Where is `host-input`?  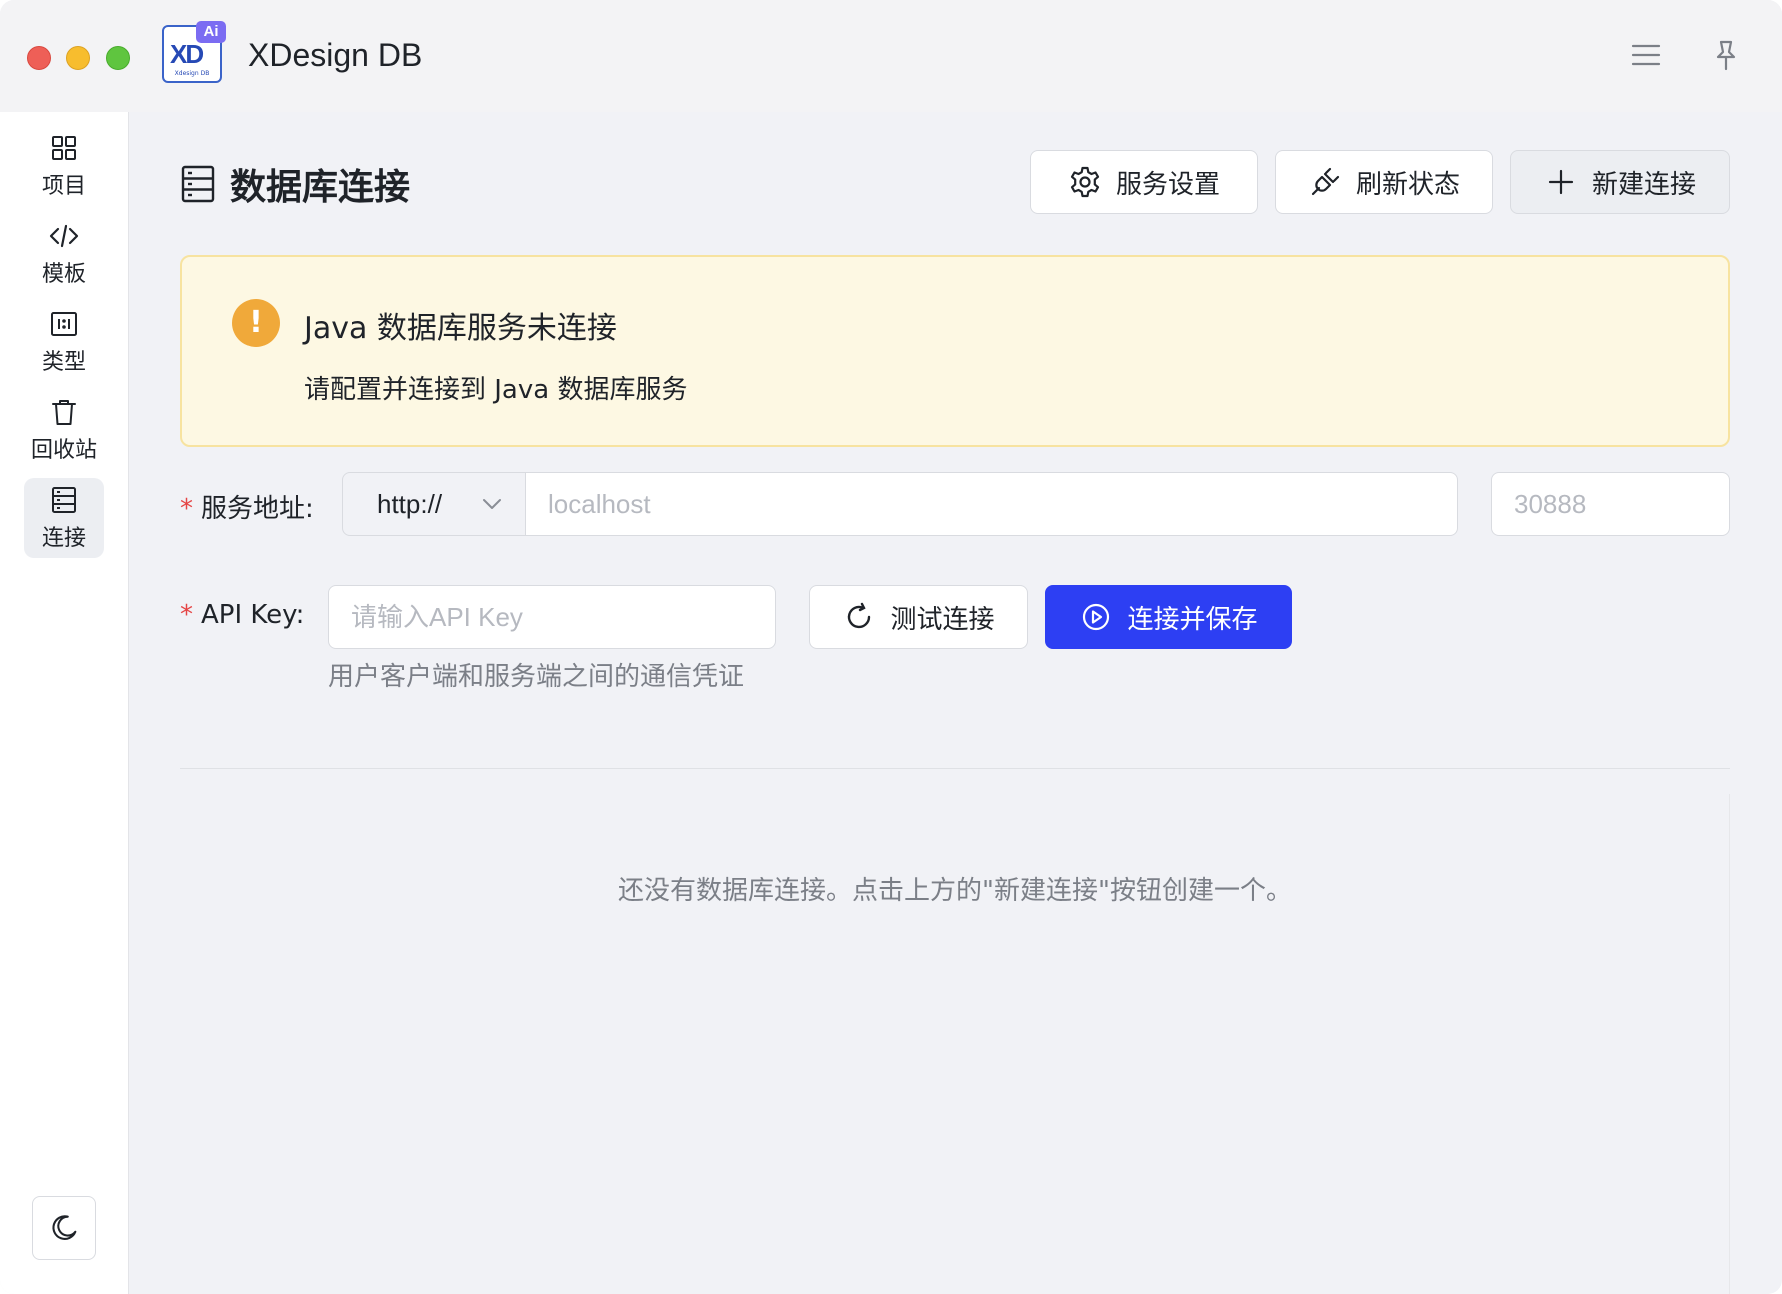 host-input is located at coordinates (991, 504).